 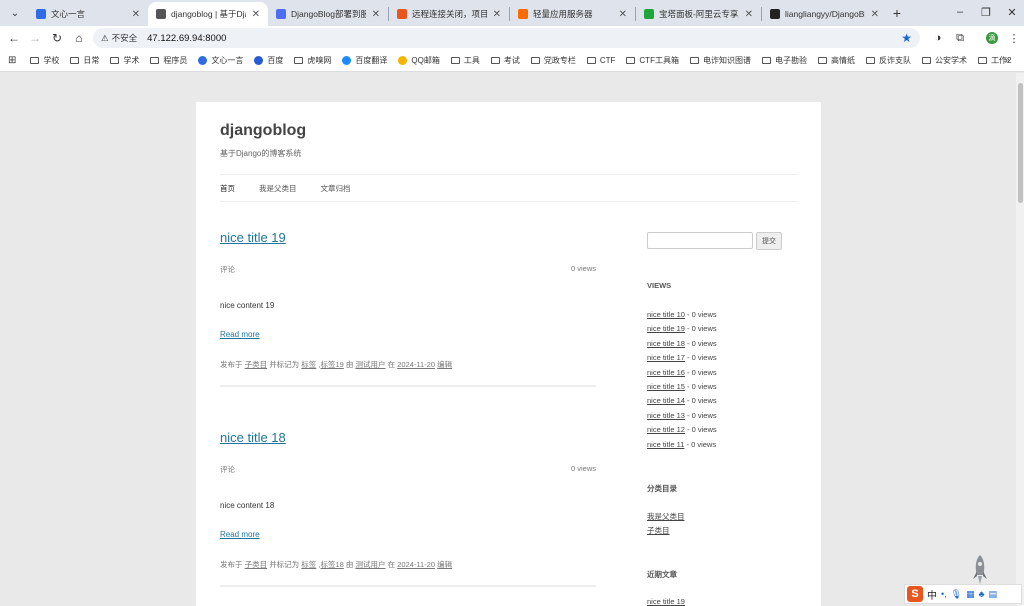 What do you see at coordinates (970, 594) in the screenshot?
I see `keyboard-icon: ▦` at bounding box center [970, 594].